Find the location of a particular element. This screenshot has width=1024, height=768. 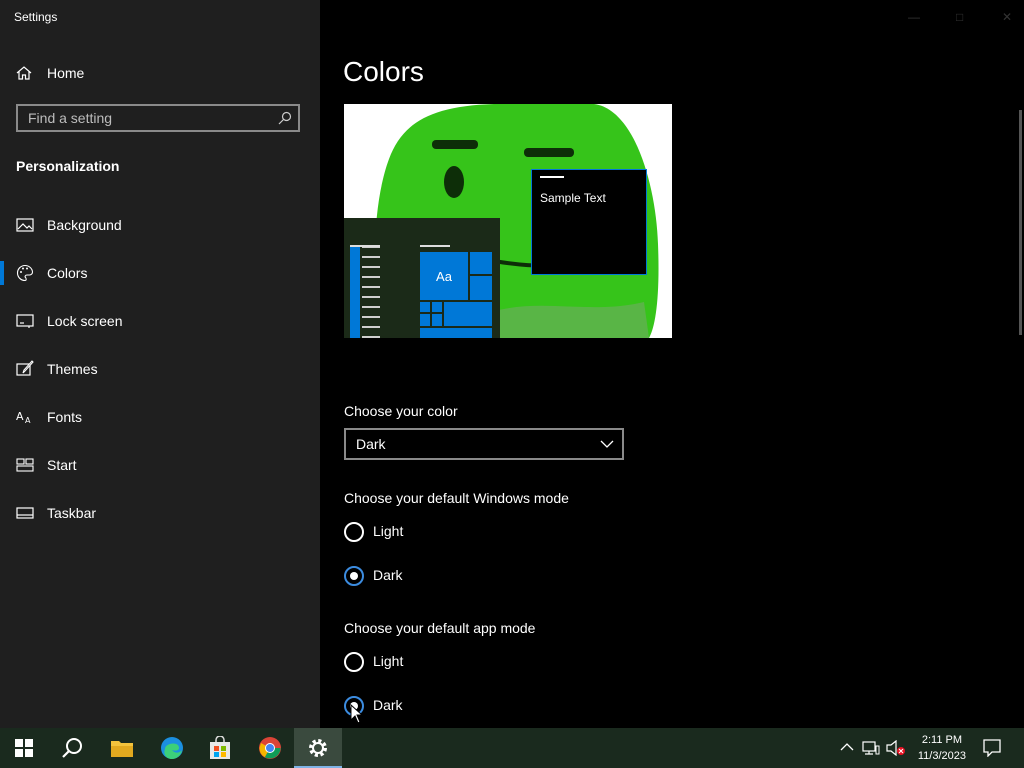

search-box is located at coordinates (158, 118).